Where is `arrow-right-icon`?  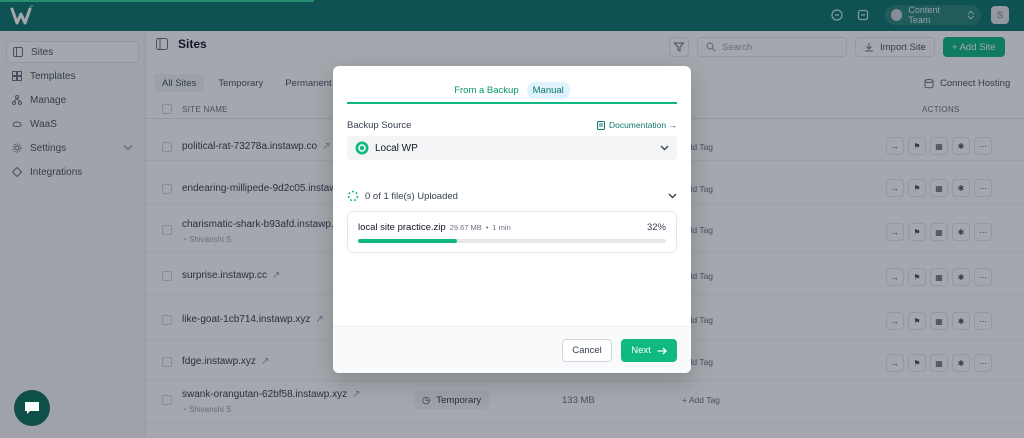
arrow-right-icon is located at coordinates (662, 350).